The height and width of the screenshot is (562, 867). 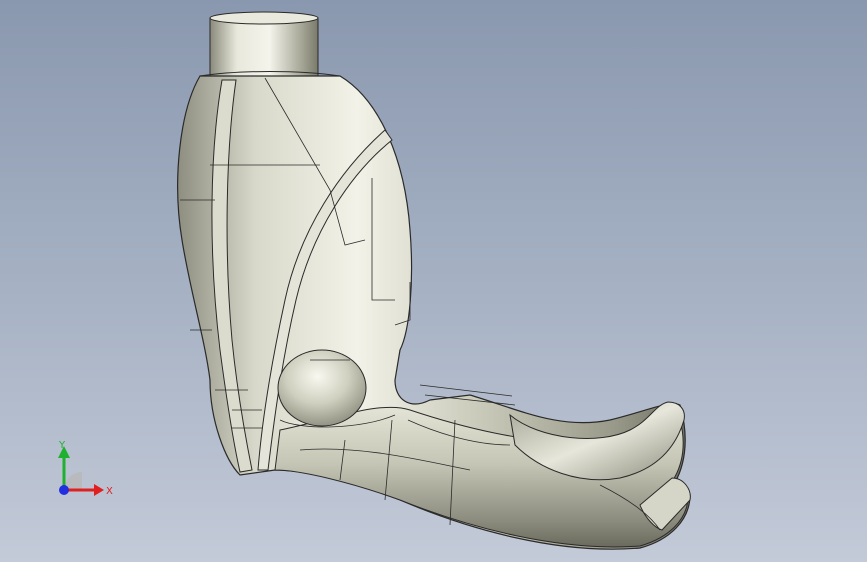 I want to click on z-axis-dot, so click(x=64, y=490).